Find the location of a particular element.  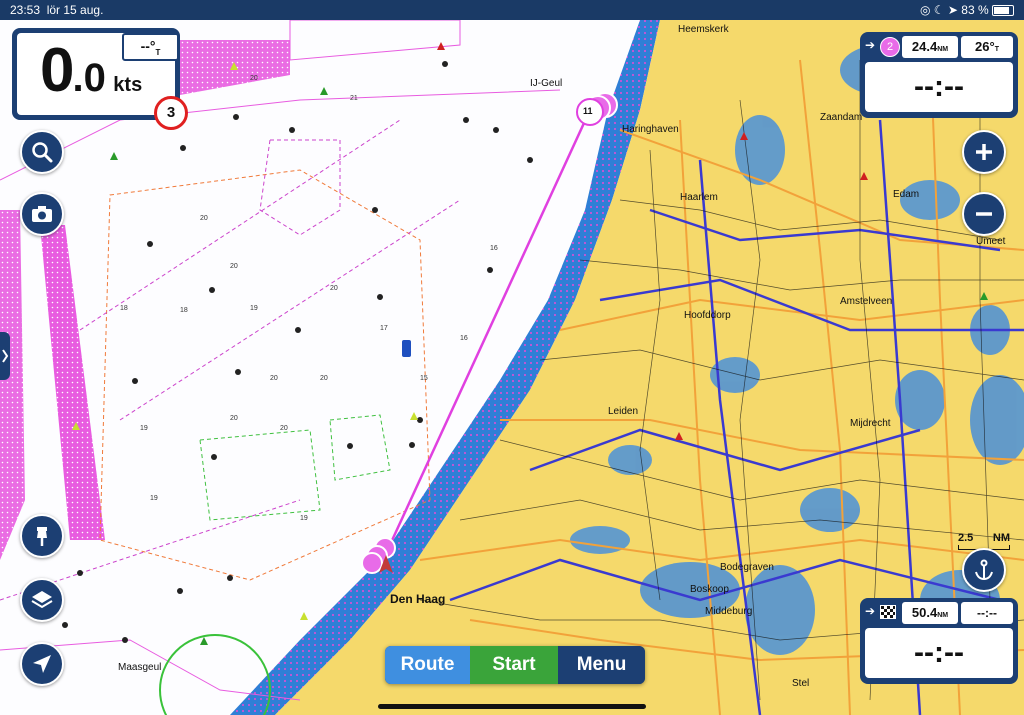

speed-int: 0 is located at coordinates (57, 70).